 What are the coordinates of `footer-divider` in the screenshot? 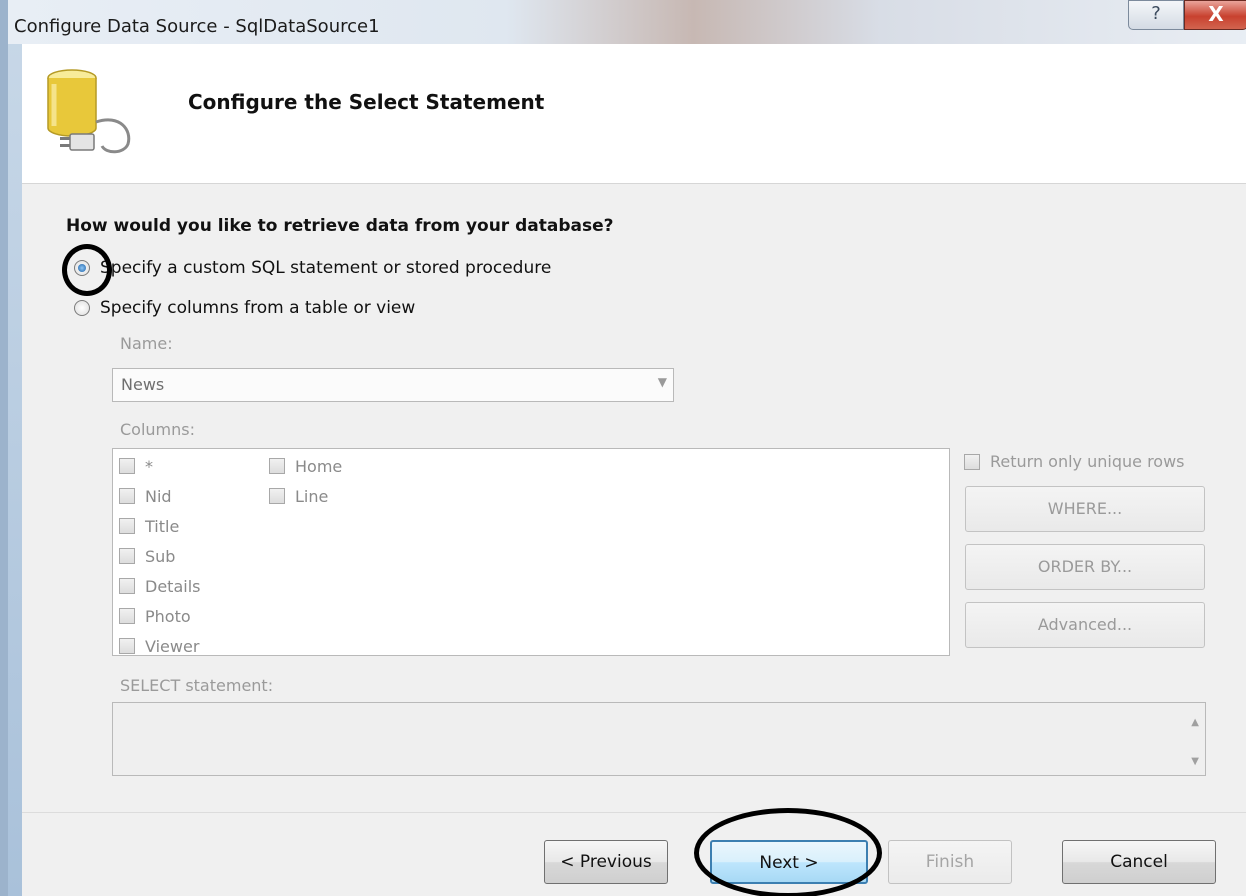 It's located at (634, 812).